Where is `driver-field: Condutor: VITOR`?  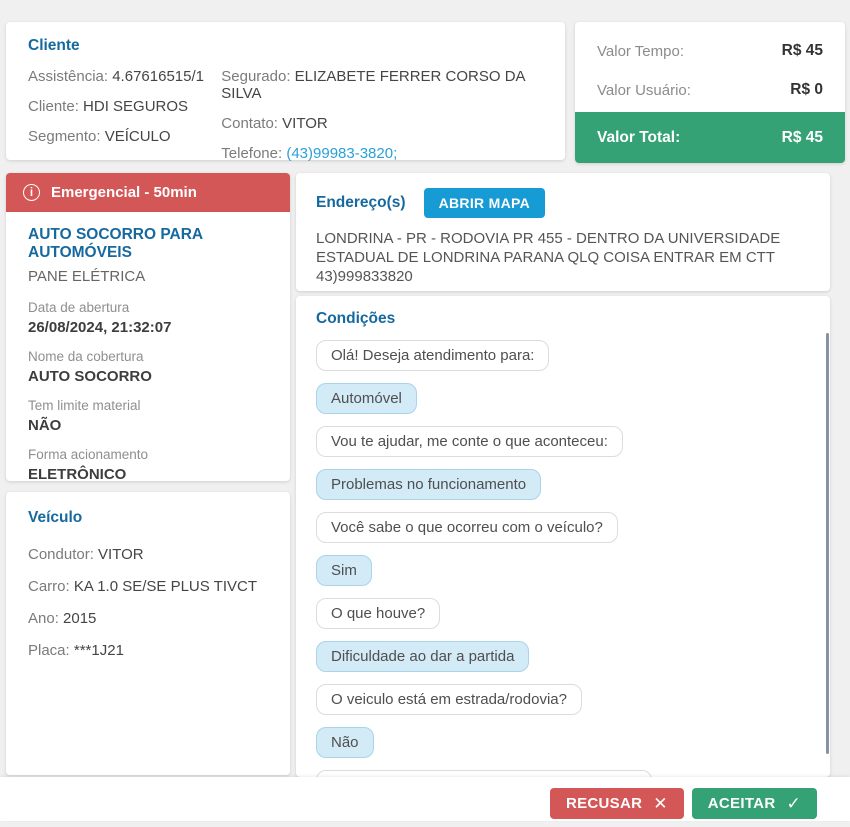
driver-field: Condutor: VITOR is located at coordinates (86, 554).